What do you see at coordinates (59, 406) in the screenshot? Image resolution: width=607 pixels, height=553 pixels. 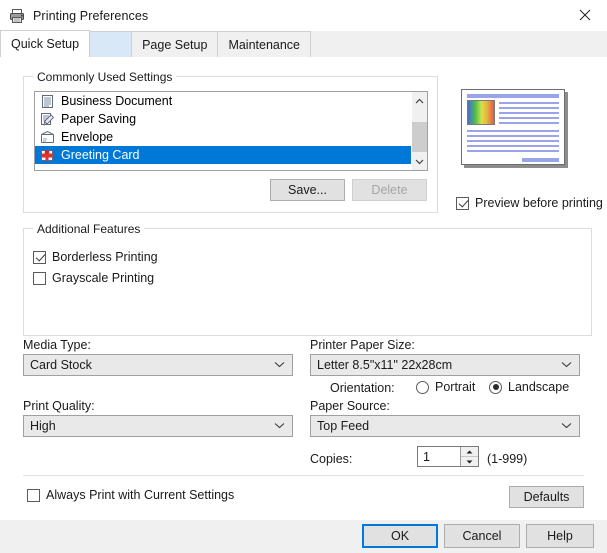 I see `print-quality-label: Print Quality:` at bounding box center [59, 406].